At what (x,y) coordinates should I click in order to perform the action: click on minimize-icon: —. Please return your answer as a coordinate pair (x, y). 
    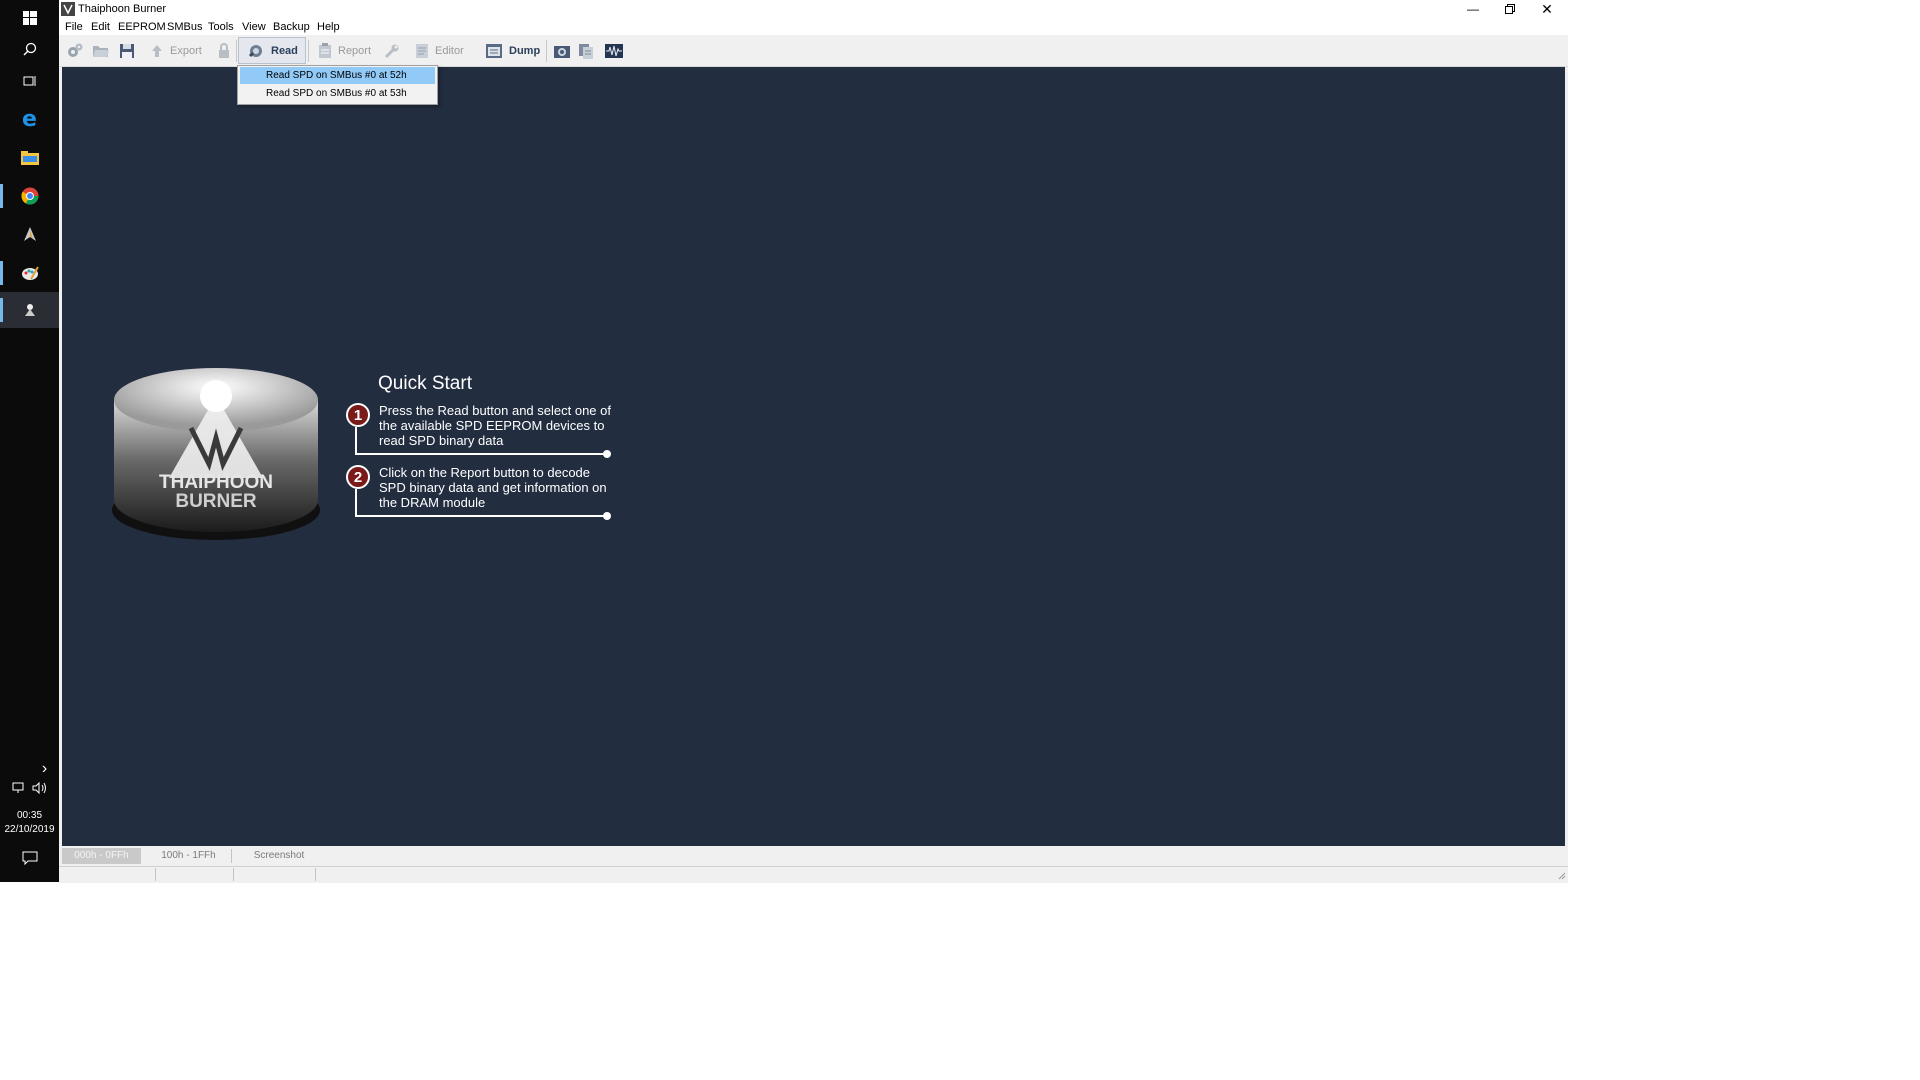
    Looking at the image, I should click on (1473, 9).